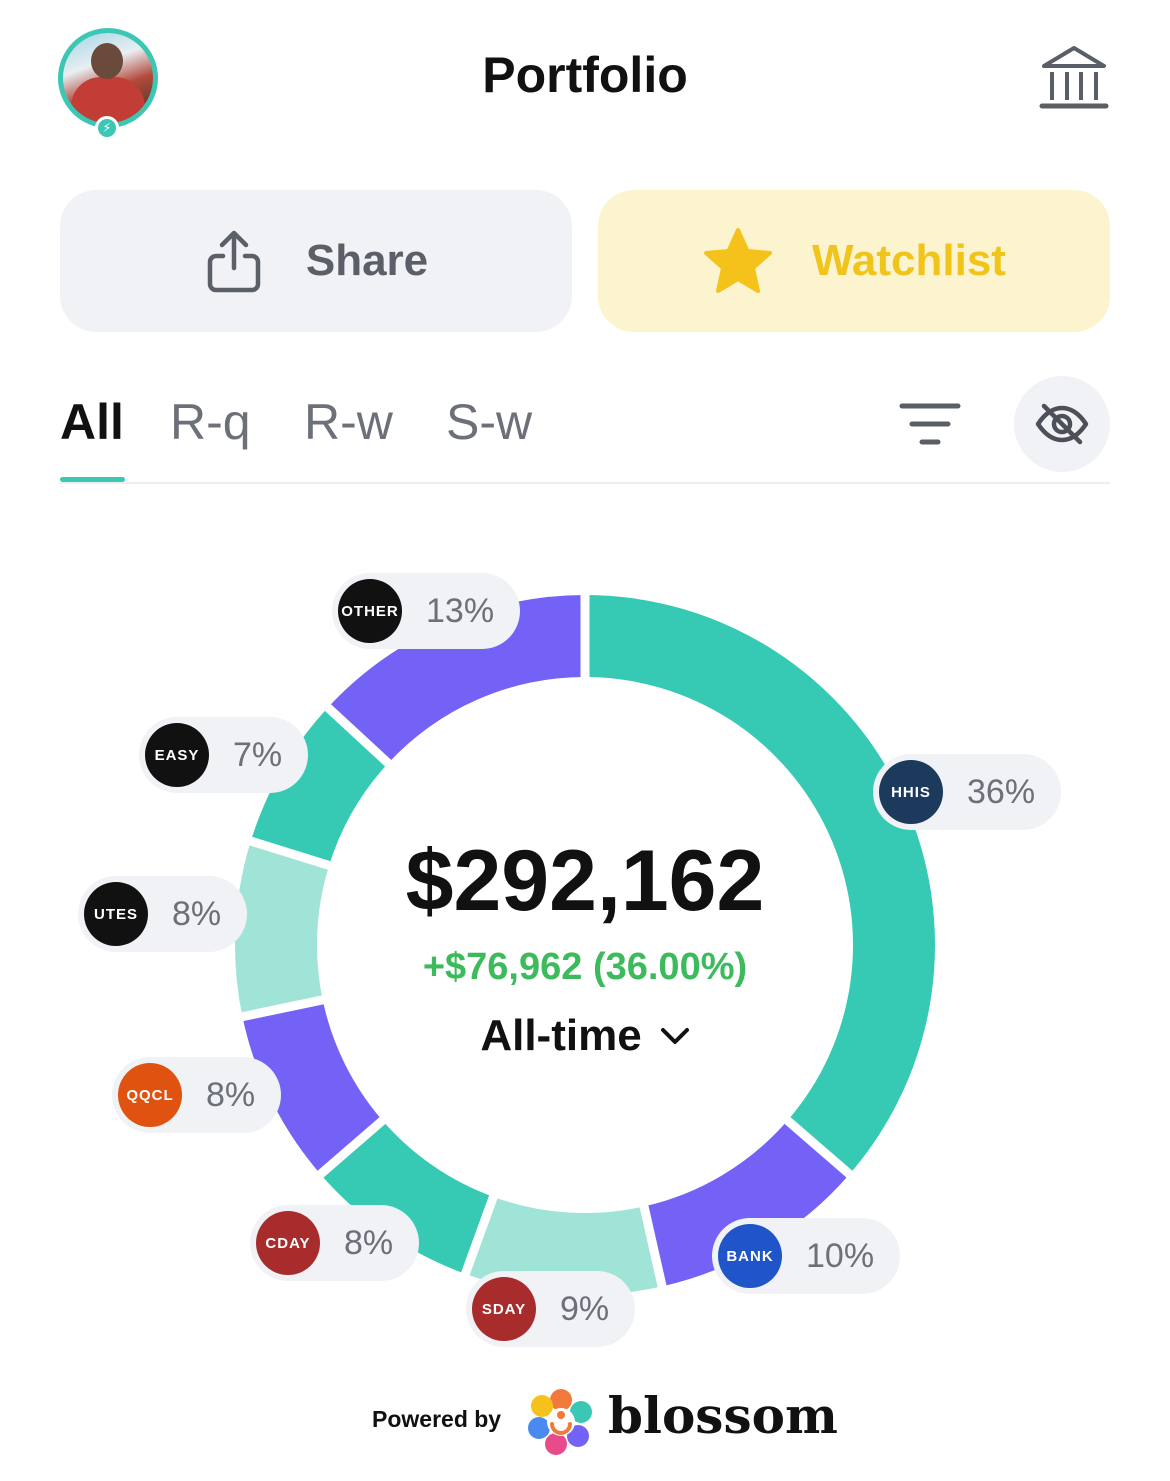 This screenshot has height=1481, width=1170. I want to click on tab-s-w: S-w, so click(489, 422).